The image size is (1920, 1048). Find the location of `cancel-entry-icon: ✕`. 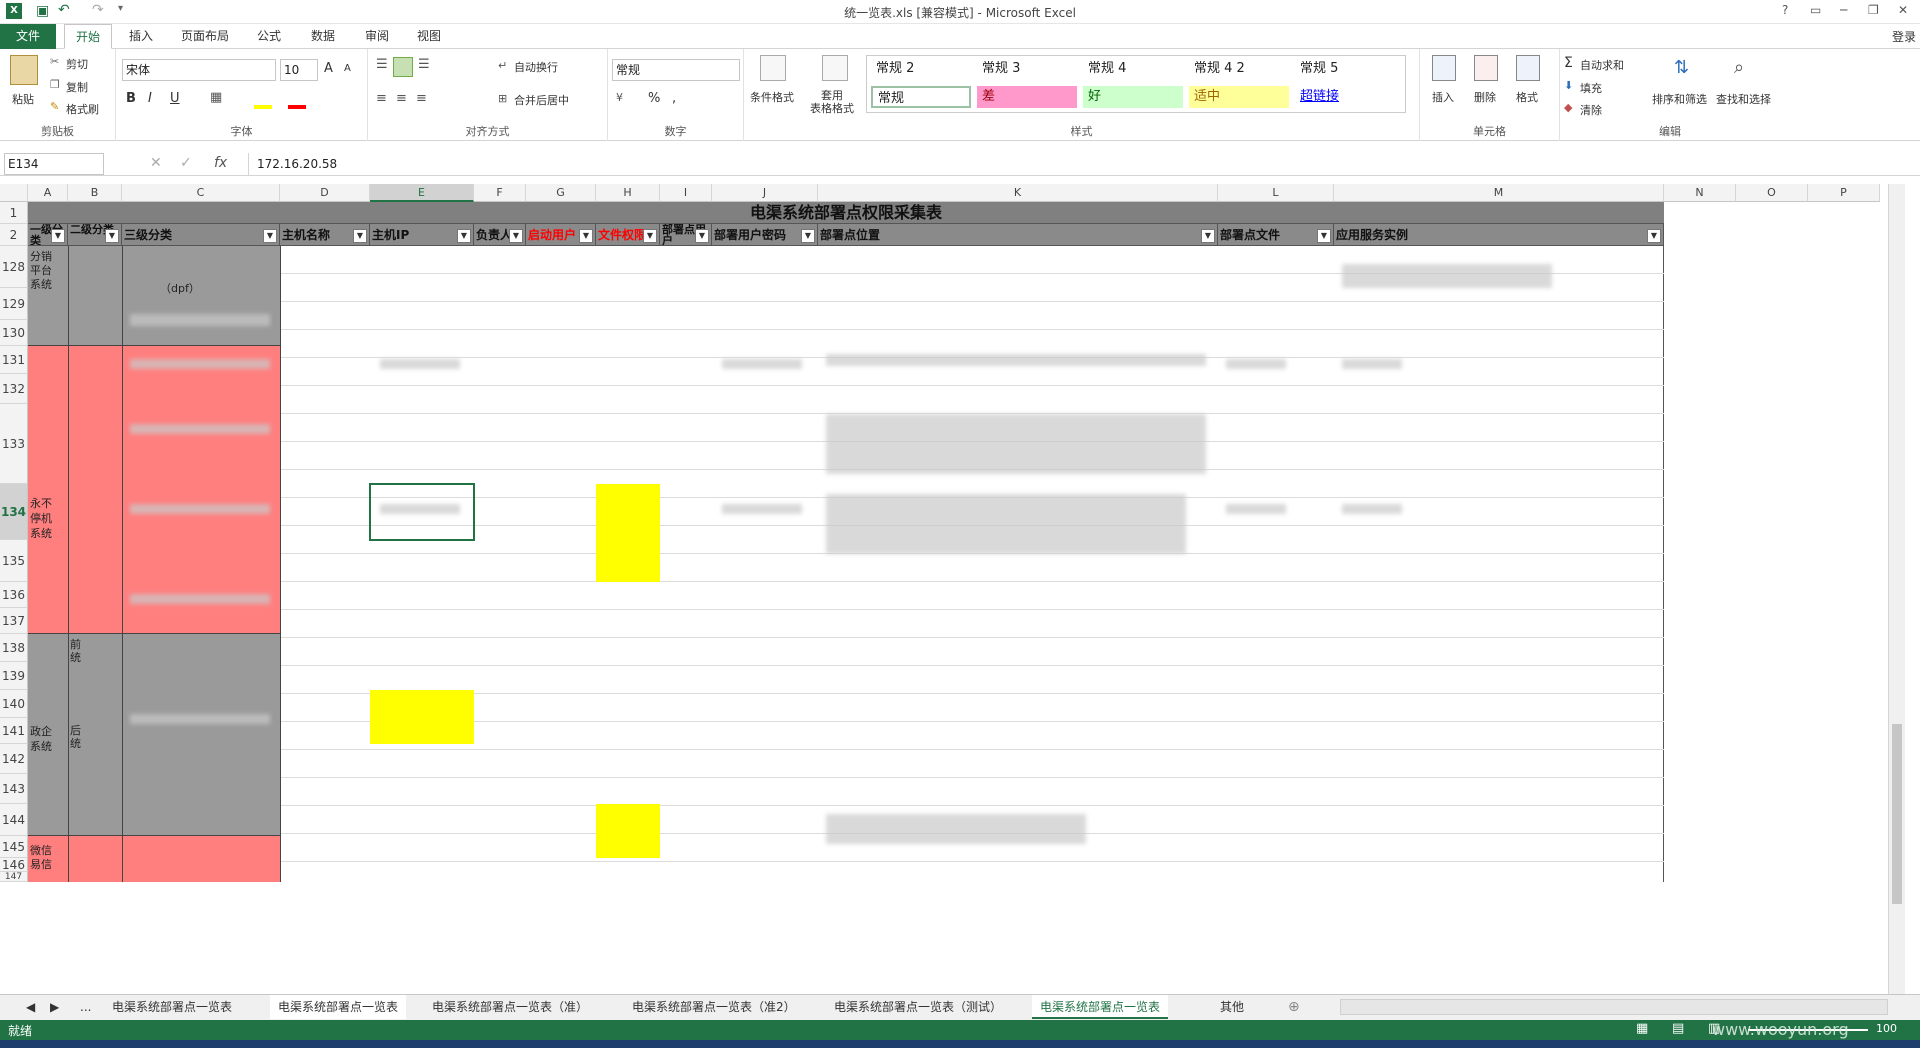

cancel-entry-icon: ✕ is located at coordinates (156, 163).